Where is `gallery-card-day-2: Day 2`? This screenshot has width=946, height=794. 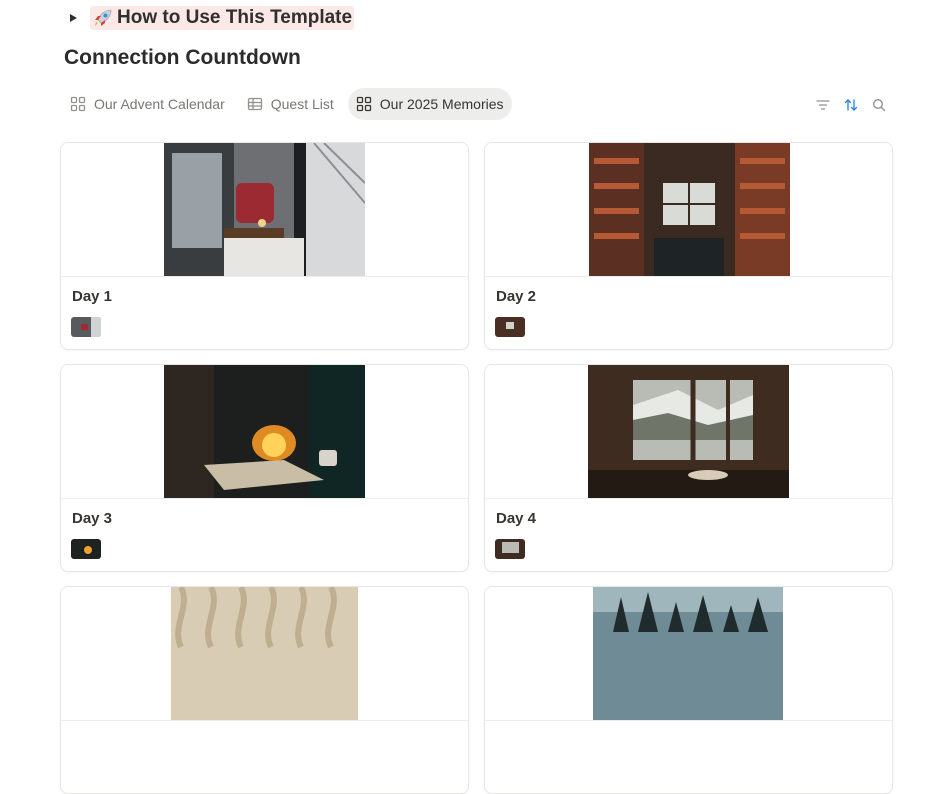
gallery-card-day-2: Day 2 is located at coordinates (688, 246).